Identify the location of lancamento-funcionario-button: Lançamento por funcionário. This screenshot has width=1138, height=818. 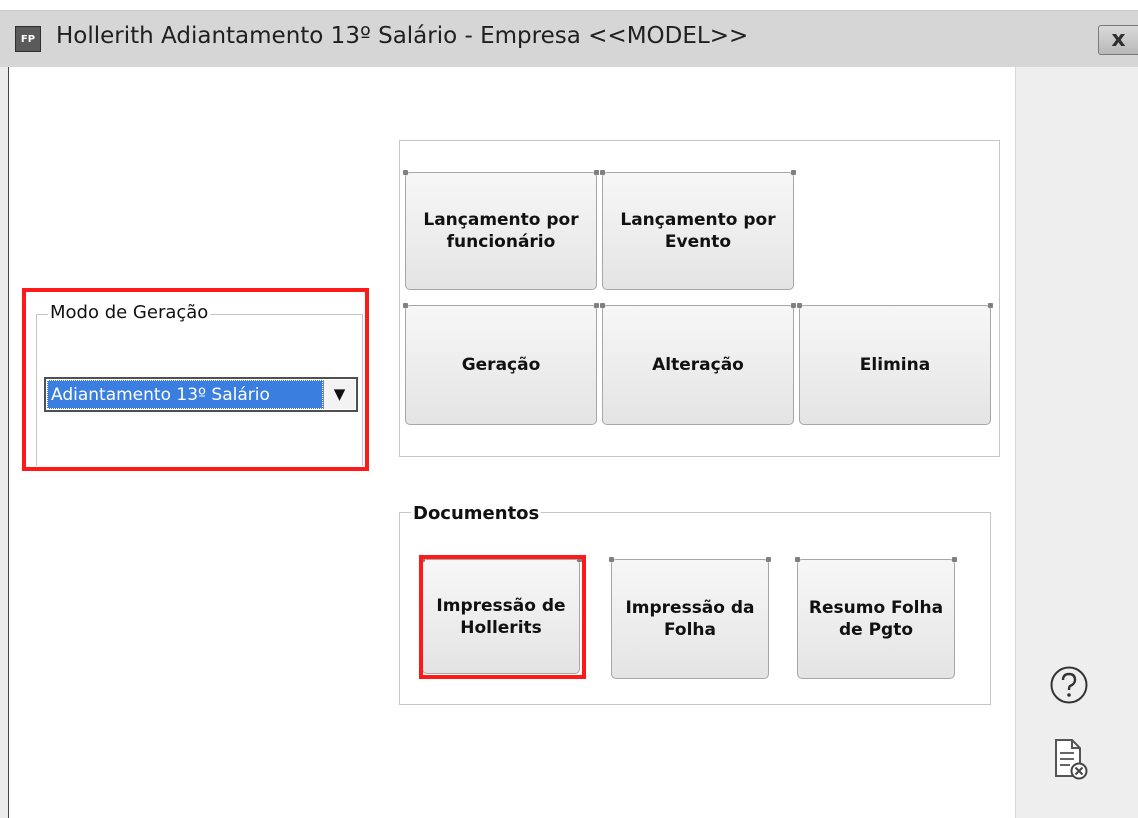
(501, 230).